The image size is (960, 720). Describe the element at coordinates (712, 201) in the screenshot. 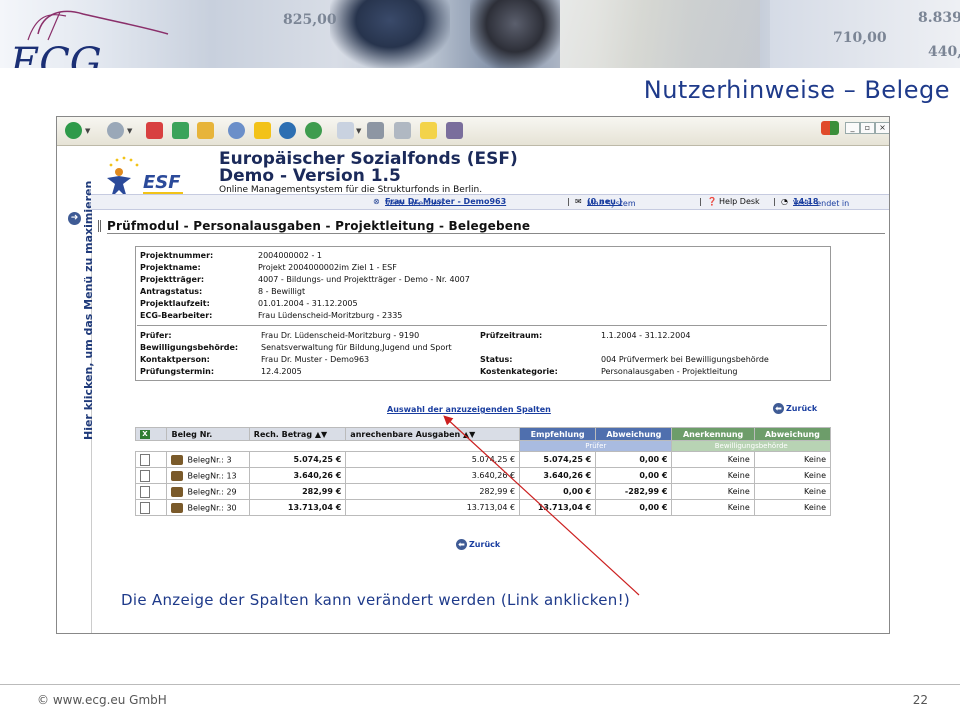

I see `question-icon: ❓` at that location.